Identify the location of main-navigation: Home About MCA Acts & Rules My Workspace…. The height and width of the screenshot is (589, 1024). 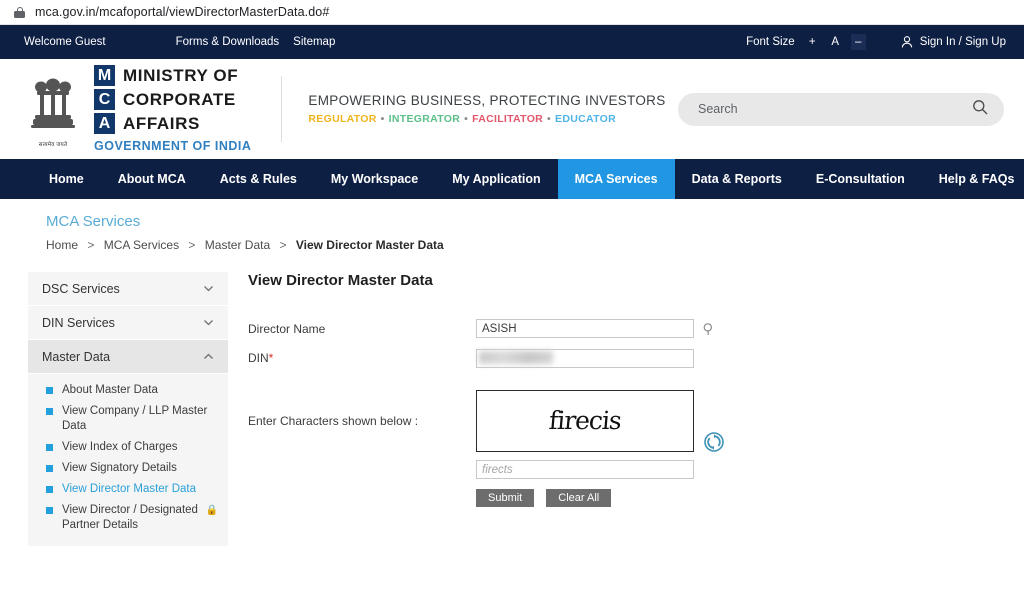
(512, 179).